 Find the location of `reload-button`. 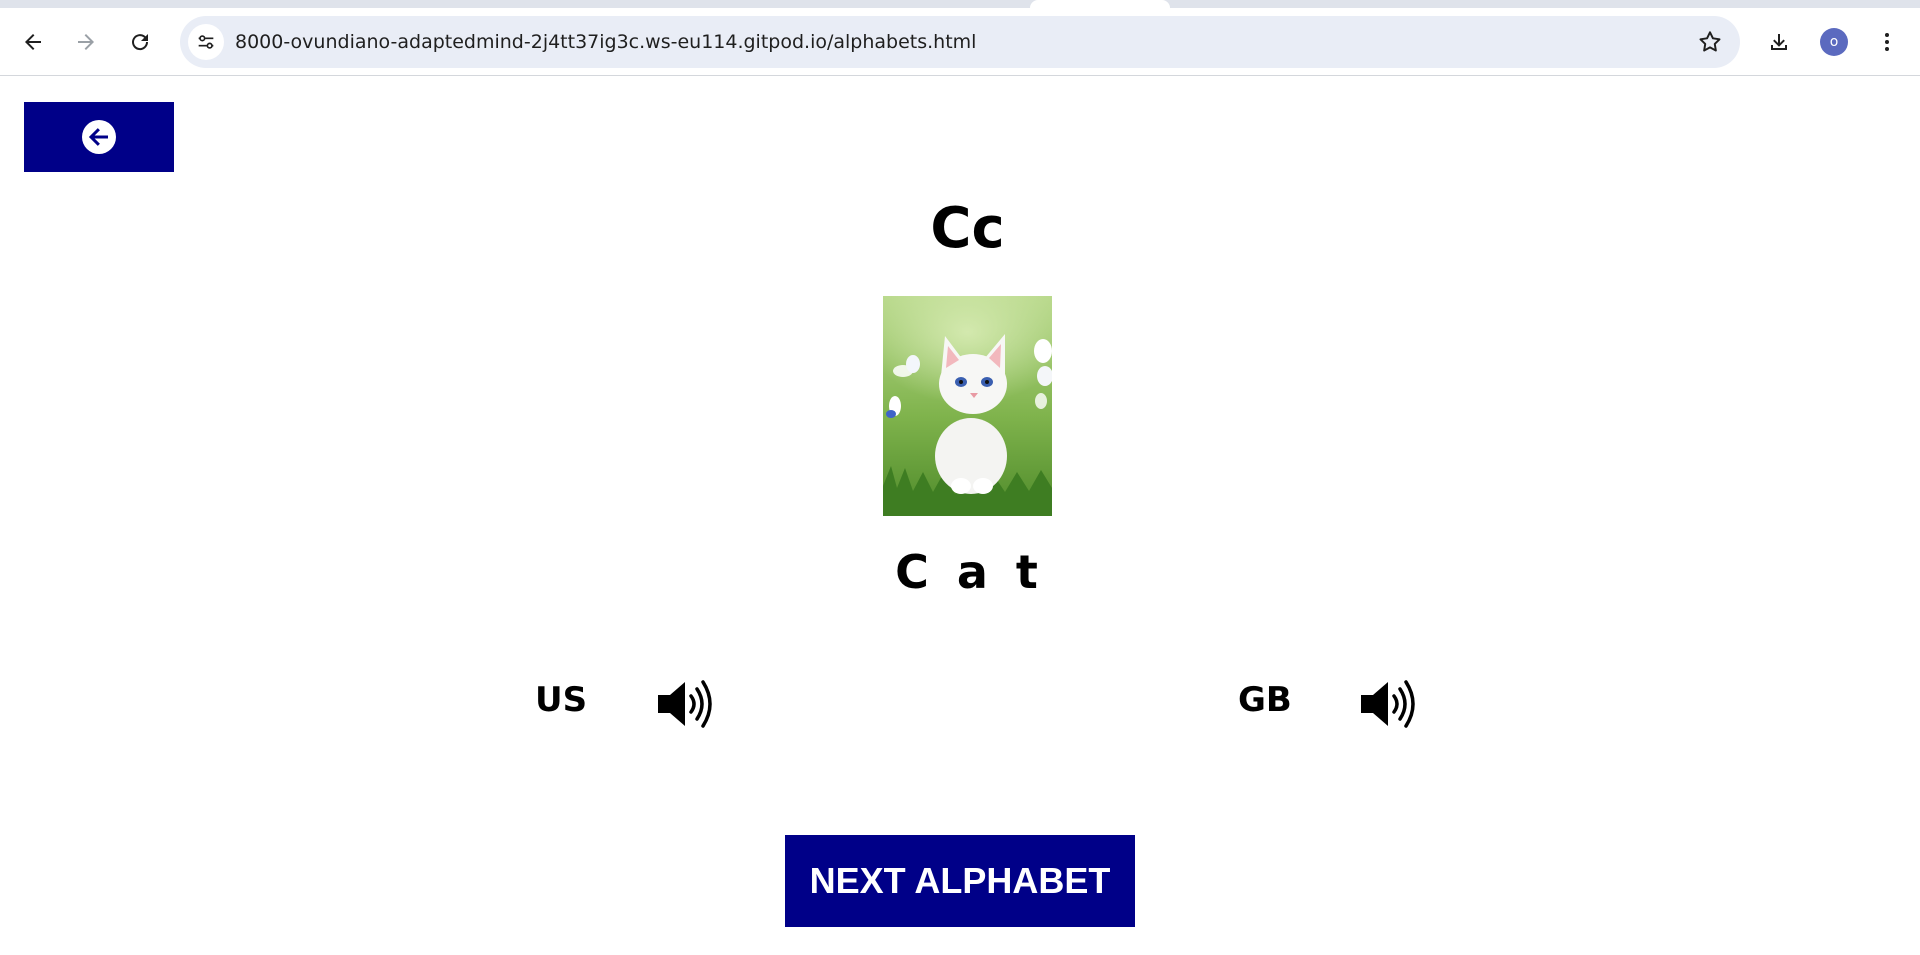

reload-button is located at coordinates (140, 42).